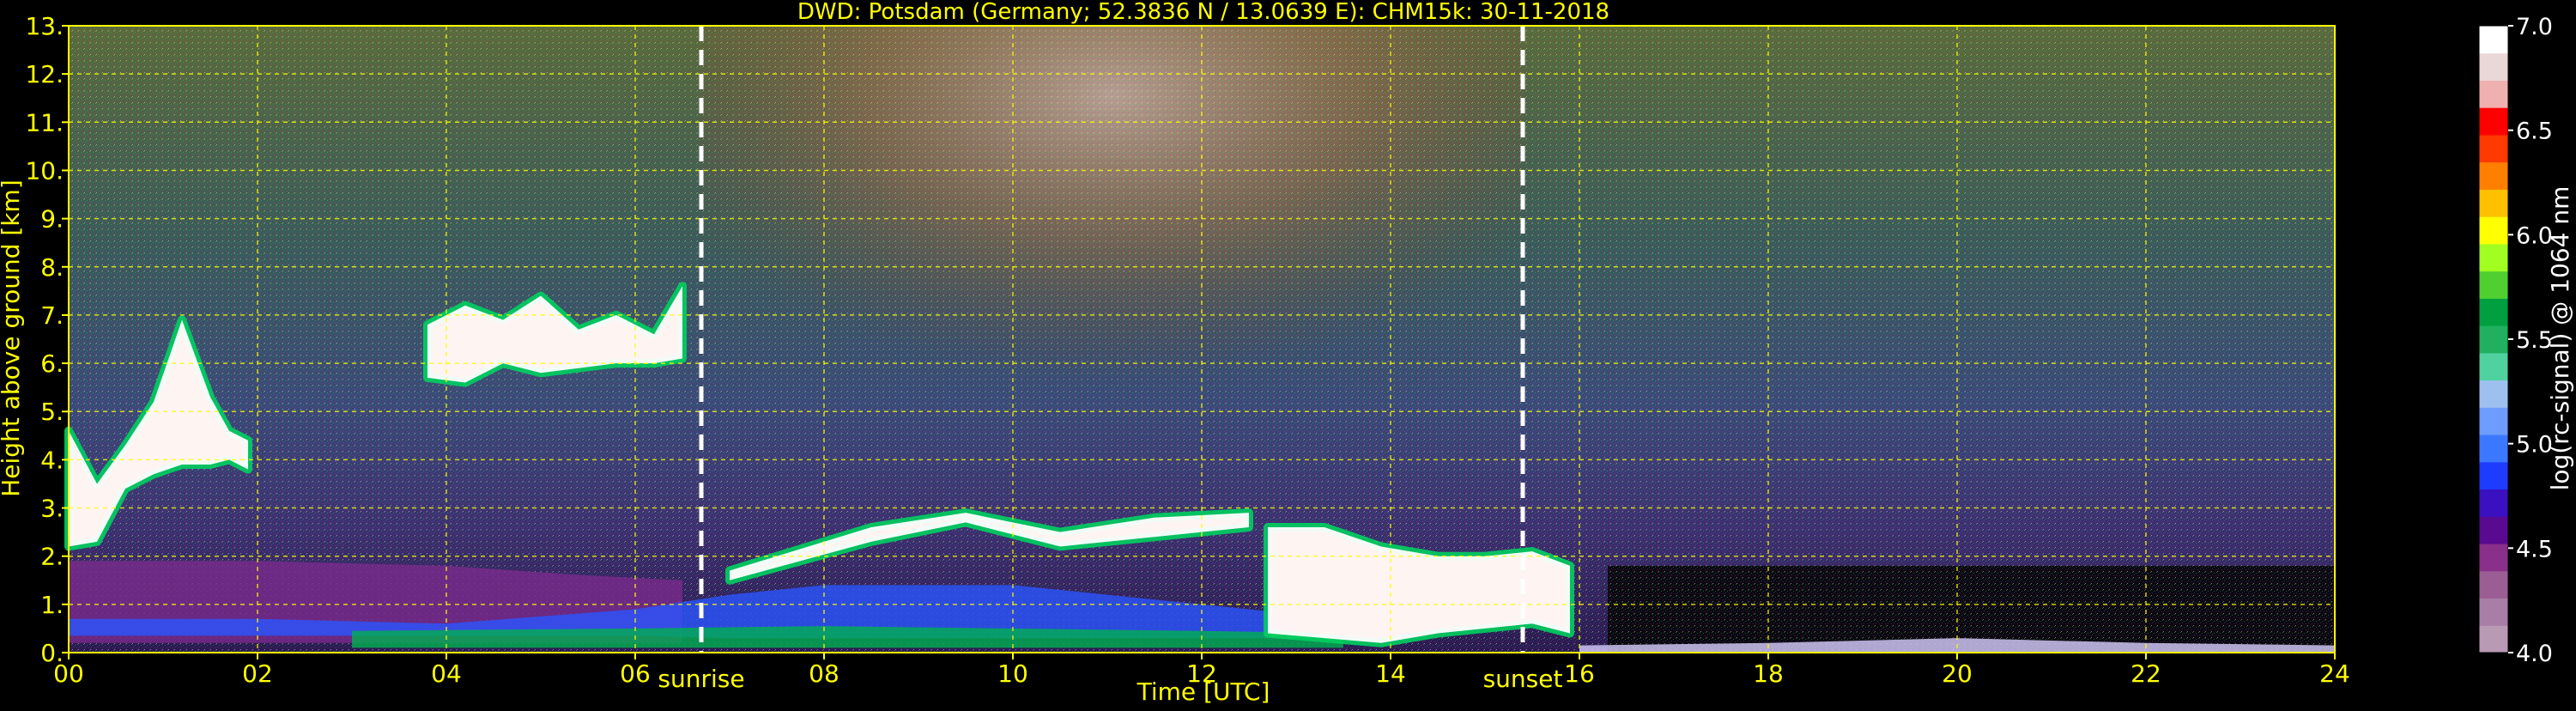 The image size is (2576, 711). What do you see at coordinates (1203, 692) in the screenshot?
I see `x-axis-label: Time [UTC]` at bounding box center [1203, 692].